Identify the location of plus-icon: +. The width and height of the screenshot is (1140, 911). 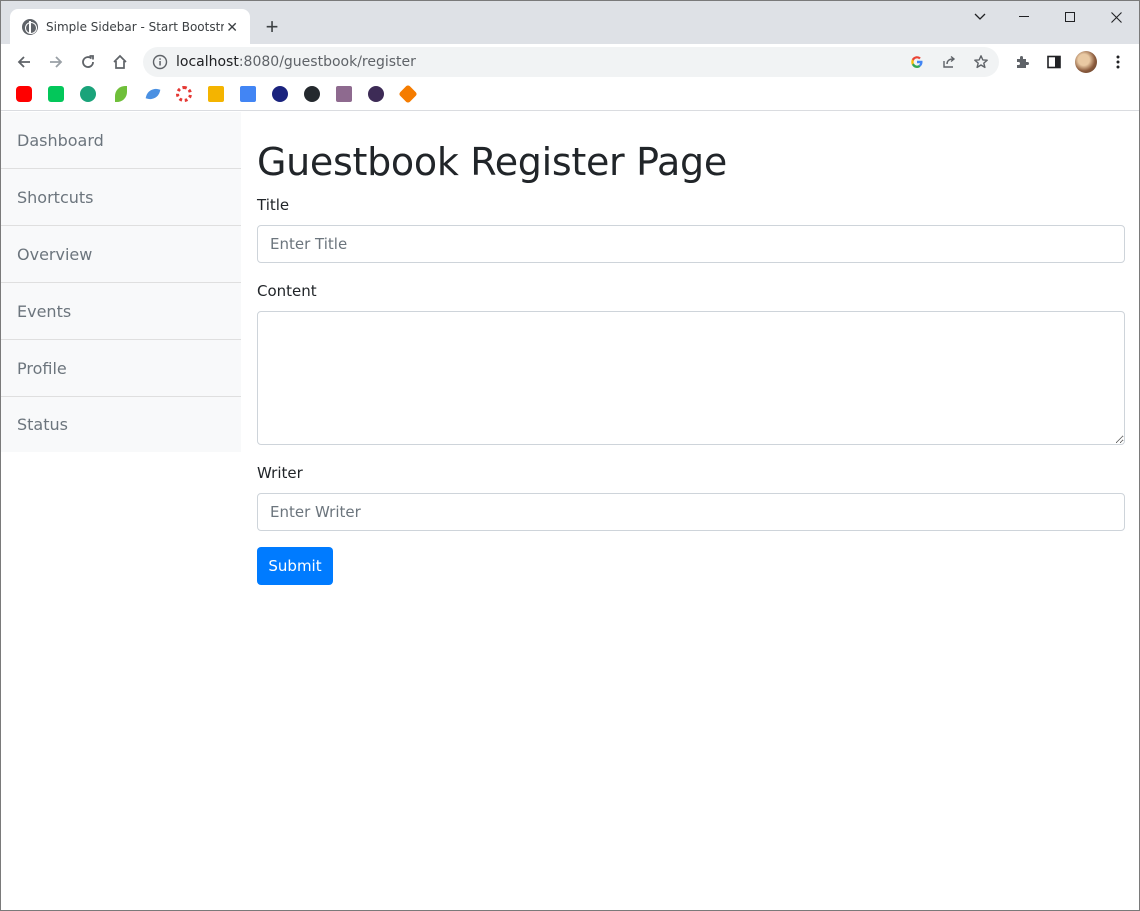
(272, 27).